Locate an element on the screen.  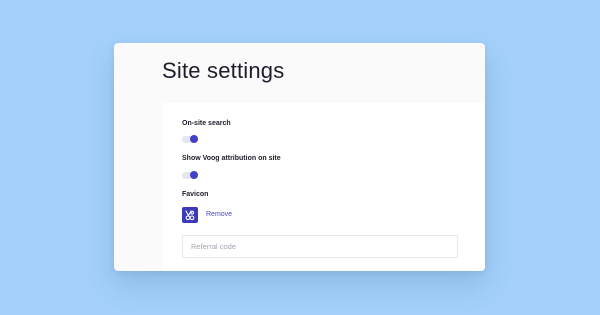
voog-attribution-label: Show Voog attribution on site is located at coordinates (231, 158).